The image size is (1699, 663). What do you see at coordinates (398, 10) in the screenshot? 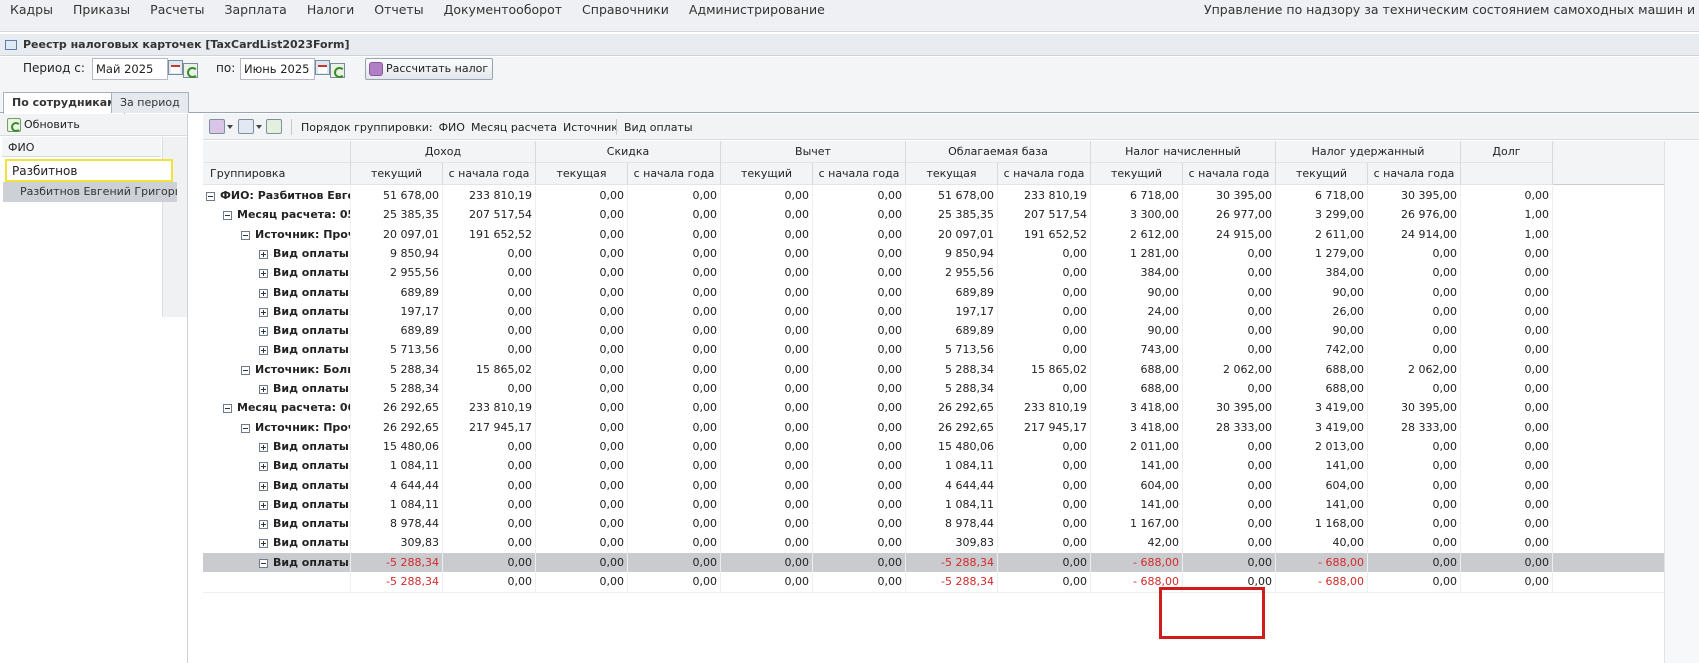
I see `menu-item: Отчеты` at bounding box center [398, 10].